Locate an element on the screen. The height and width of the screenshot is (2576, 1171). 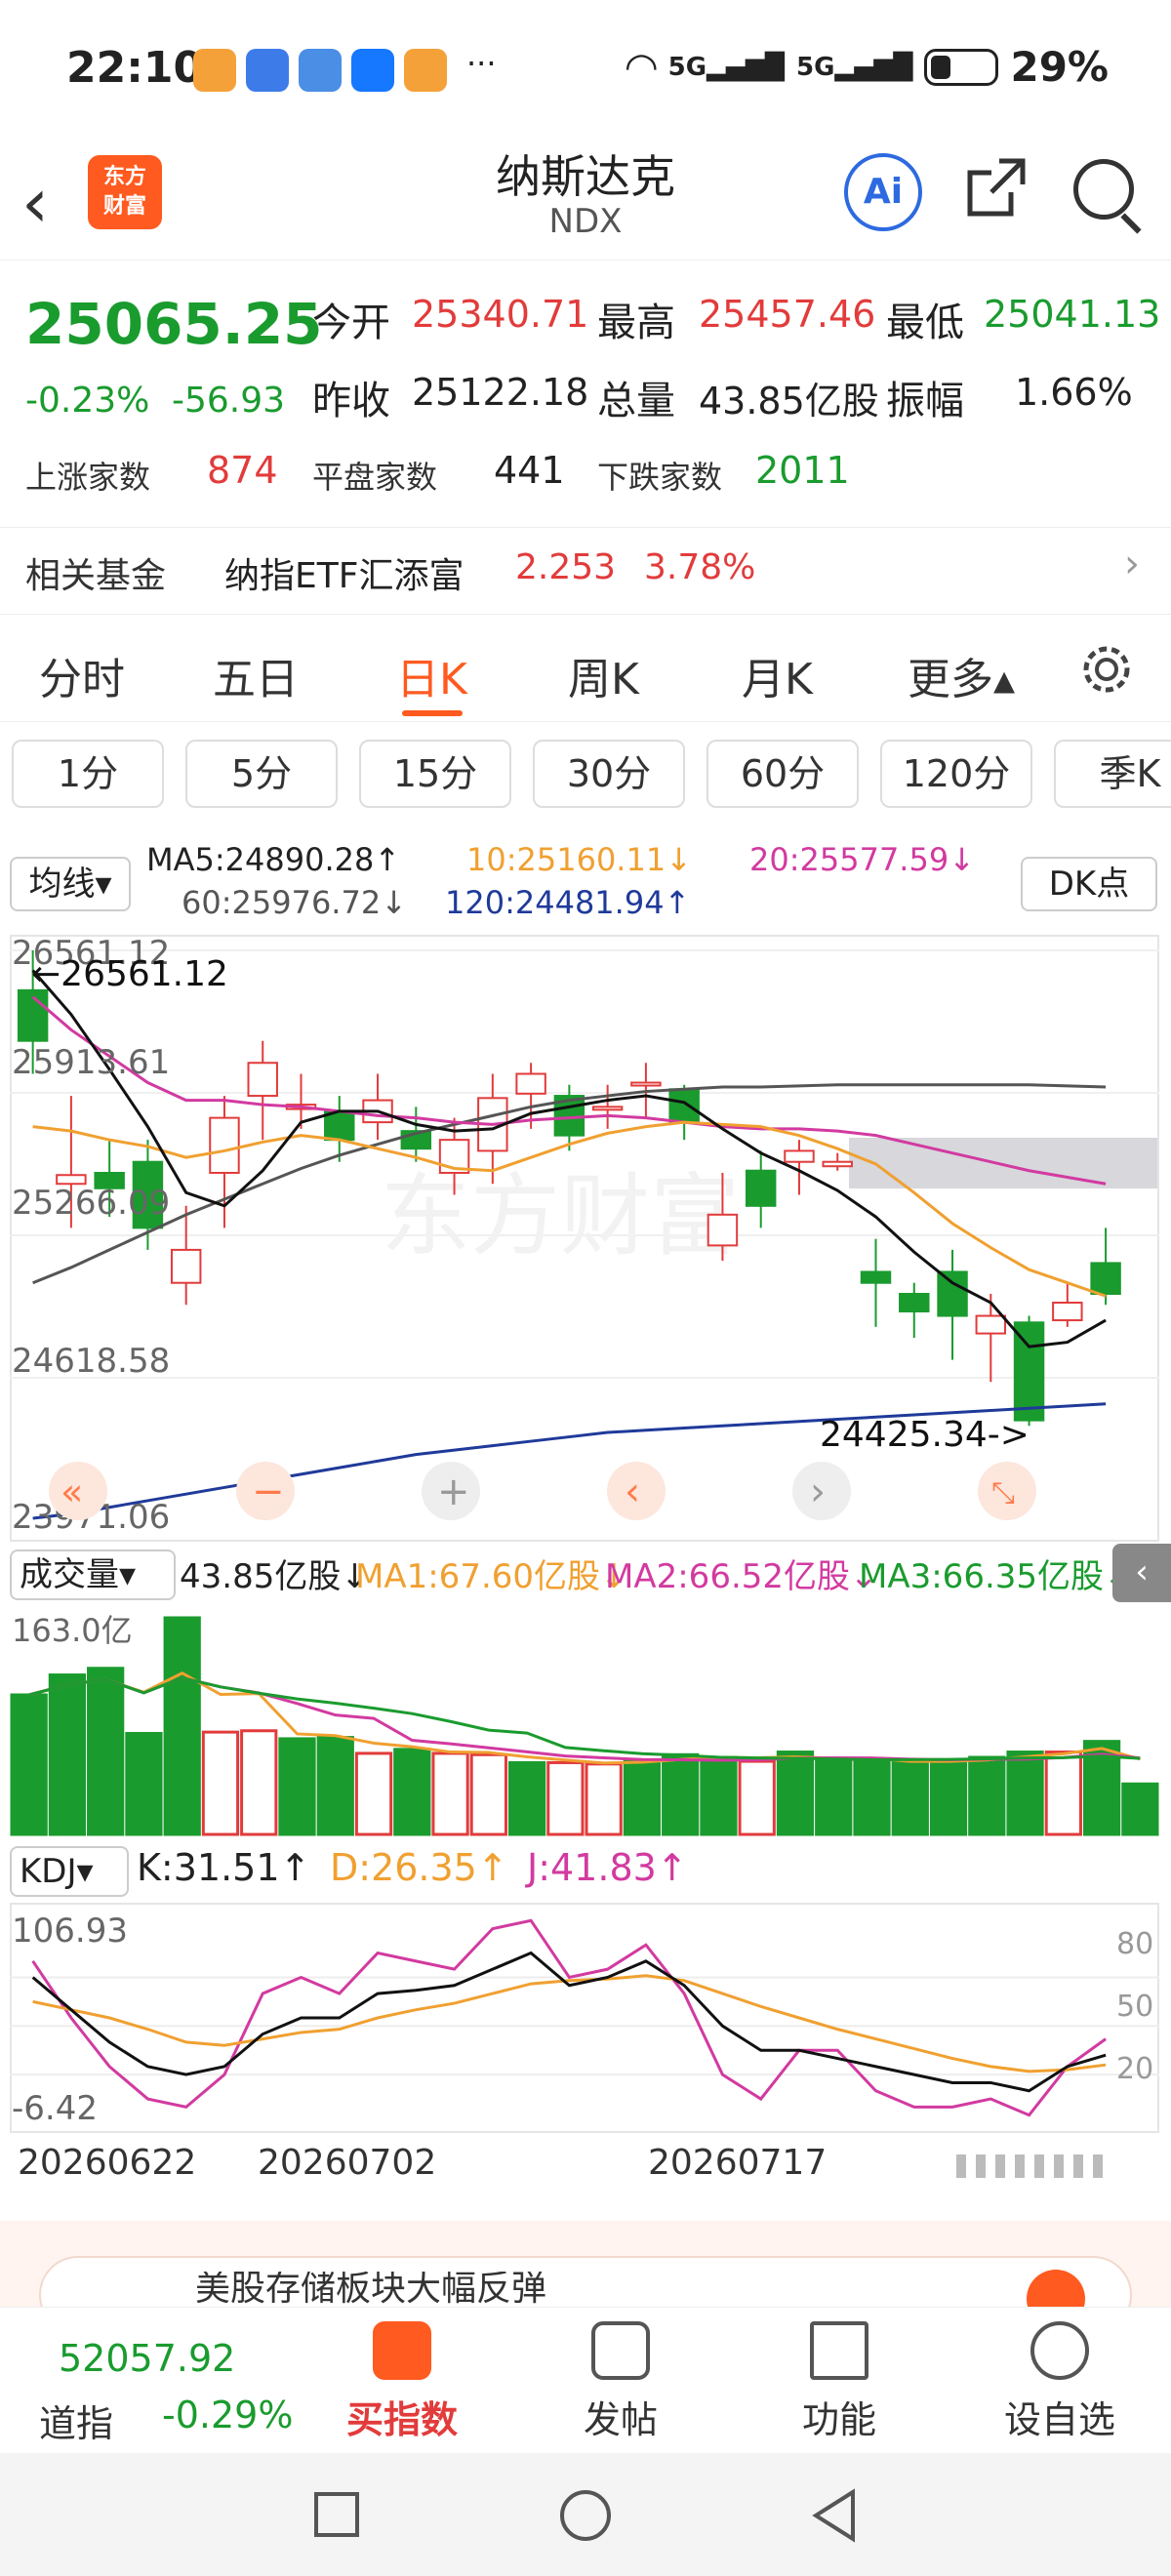
buy-index-button: 买指数 is located at coordinates (402, 2382).